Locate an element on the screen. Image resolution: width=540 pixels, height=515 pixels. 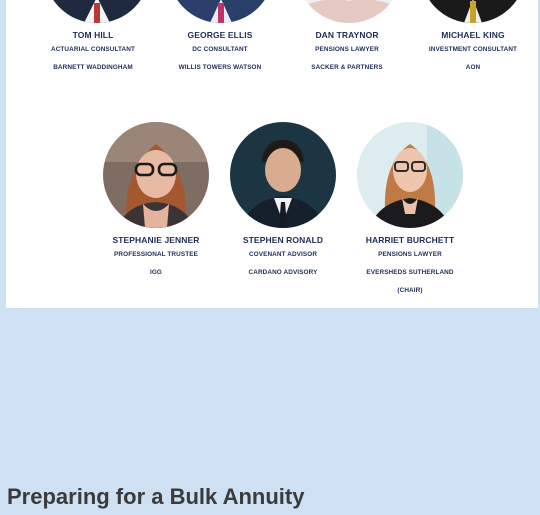
member-role: PROFESSIONAL TRUSTEE is located at coordinates (156, 254).